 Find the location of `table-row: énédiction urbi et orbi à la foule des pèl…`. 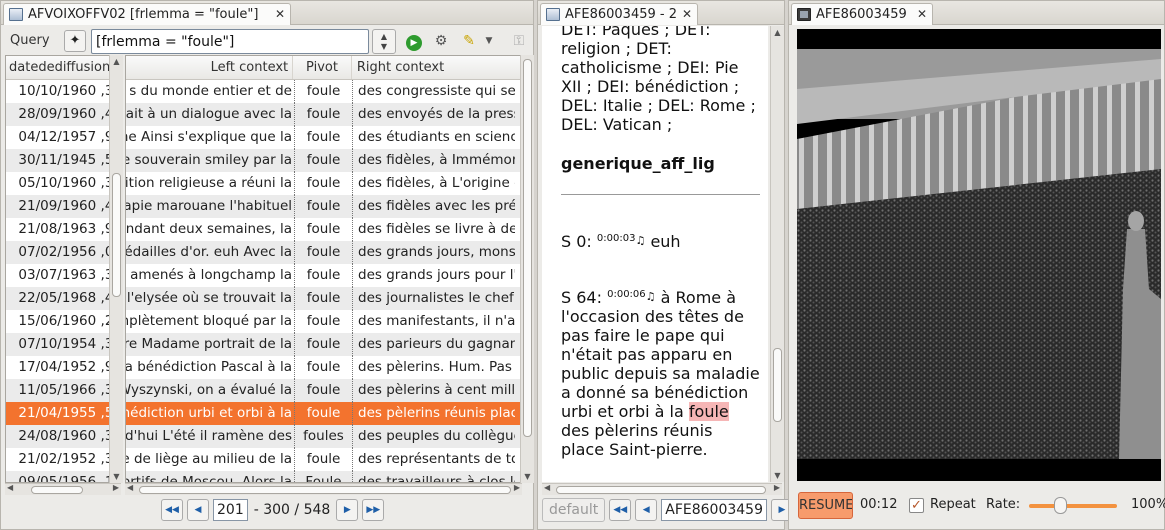

table-row: énédiction urbi et orbi à la foule des pèl… is located at coordinates (323, 413).